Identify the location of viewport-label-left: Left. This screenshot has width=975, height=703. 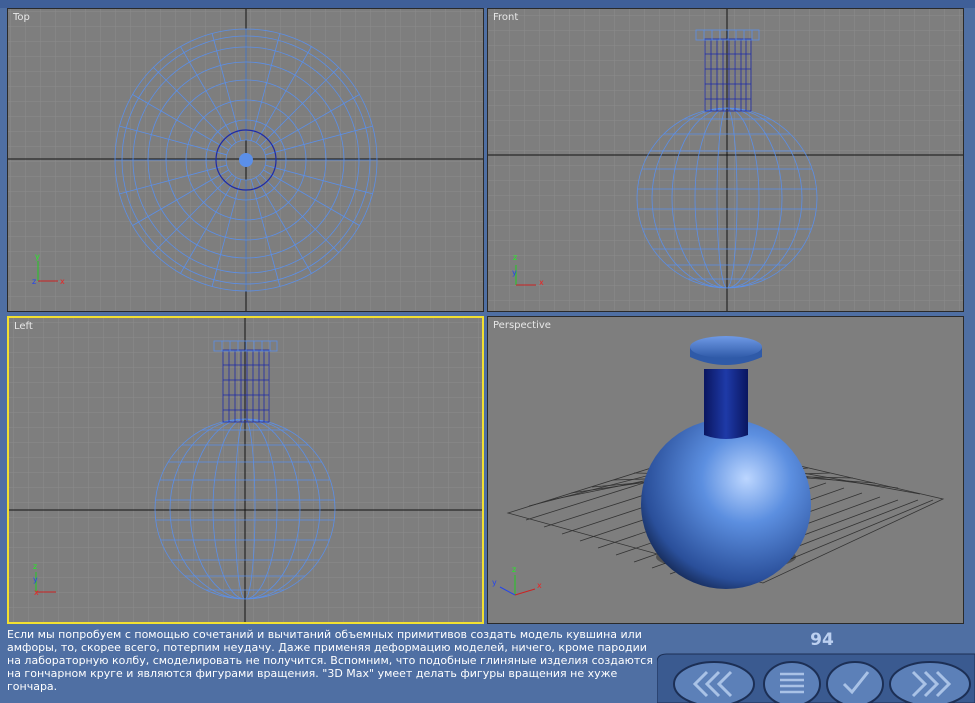
(23, 326).